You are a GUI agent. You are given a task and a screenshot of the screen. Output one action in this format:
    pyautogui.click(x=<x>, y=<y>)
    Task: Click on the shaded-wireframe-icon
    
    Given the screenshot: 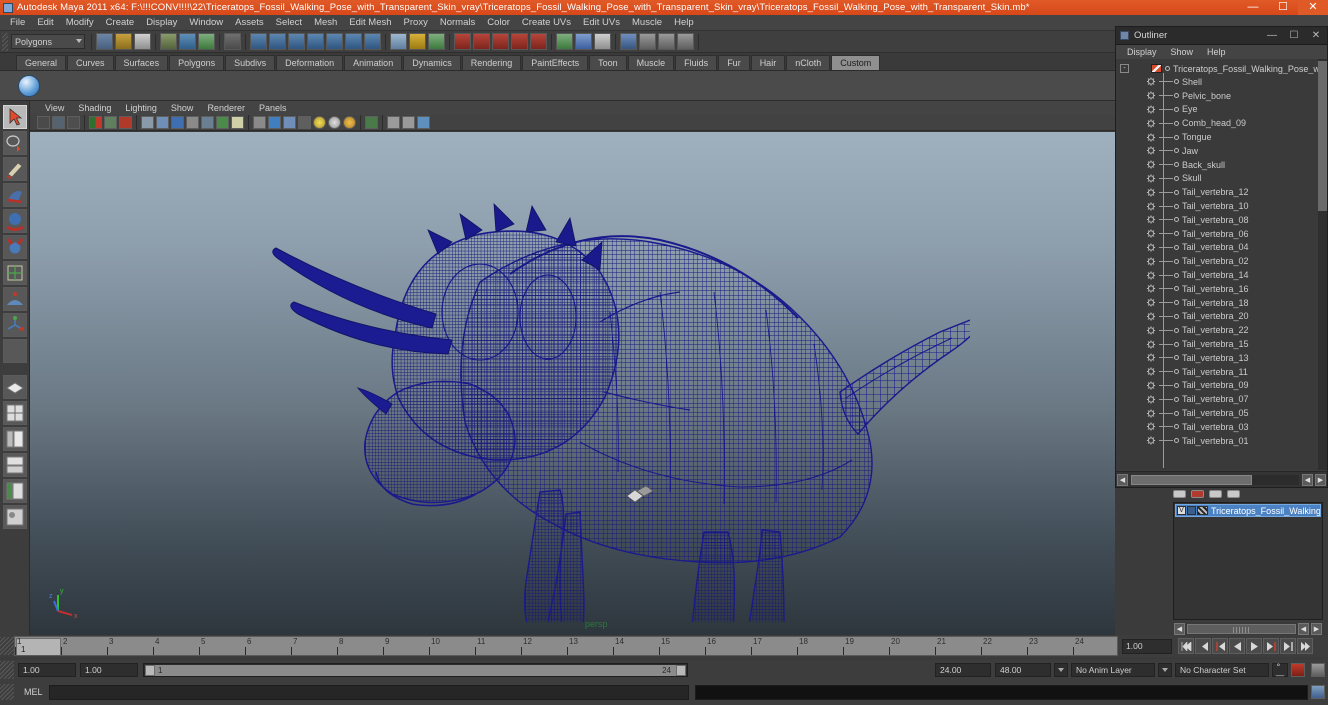 What is the action you would take?
    pyautogui.click(x=207, y=122)
    